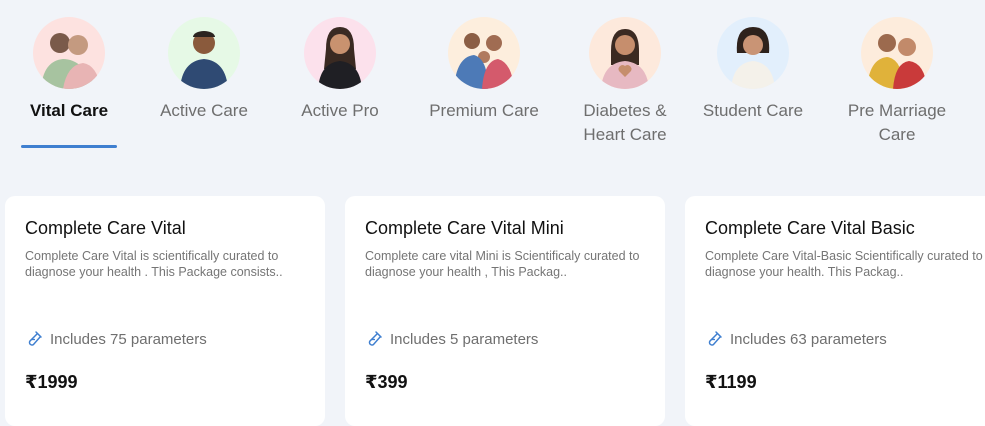 Image resolution: width=985 pixels, height=426 pixels. I want to click on tab-pre-marriage-care: Pre Marriage Care, so click(897, 73).